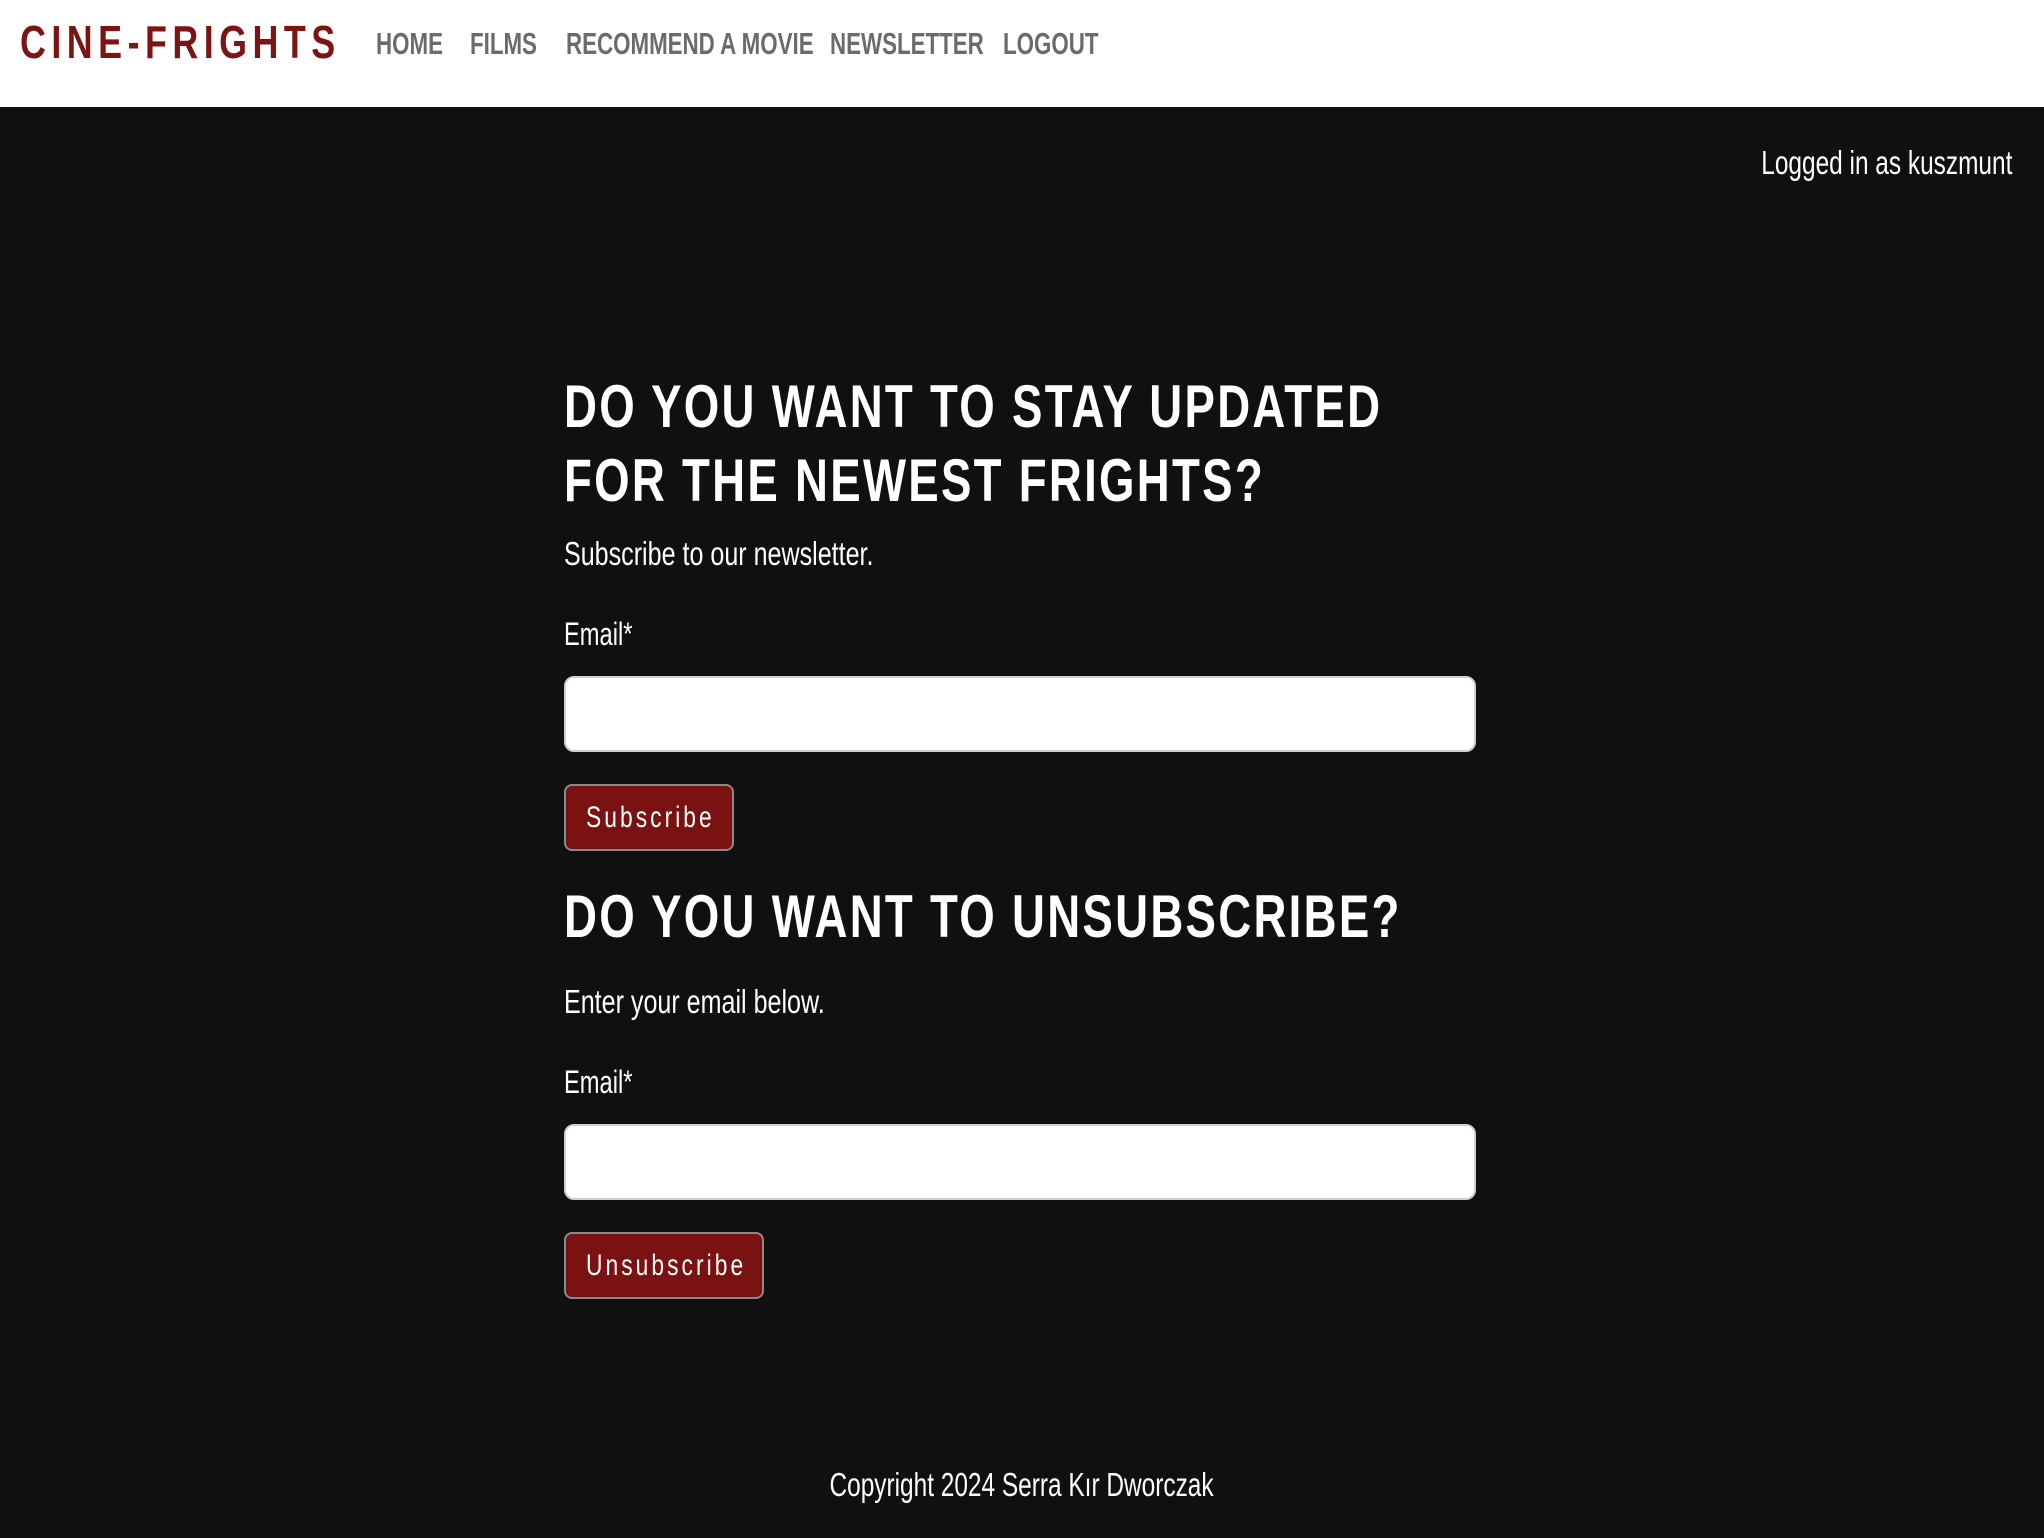 This screenshot has height=1538, width=2044. What do you see at coordinates (1020, 1162) in the screenshot?
I see `unsubscribe-email-input` at bounding box center [1020, 1162].